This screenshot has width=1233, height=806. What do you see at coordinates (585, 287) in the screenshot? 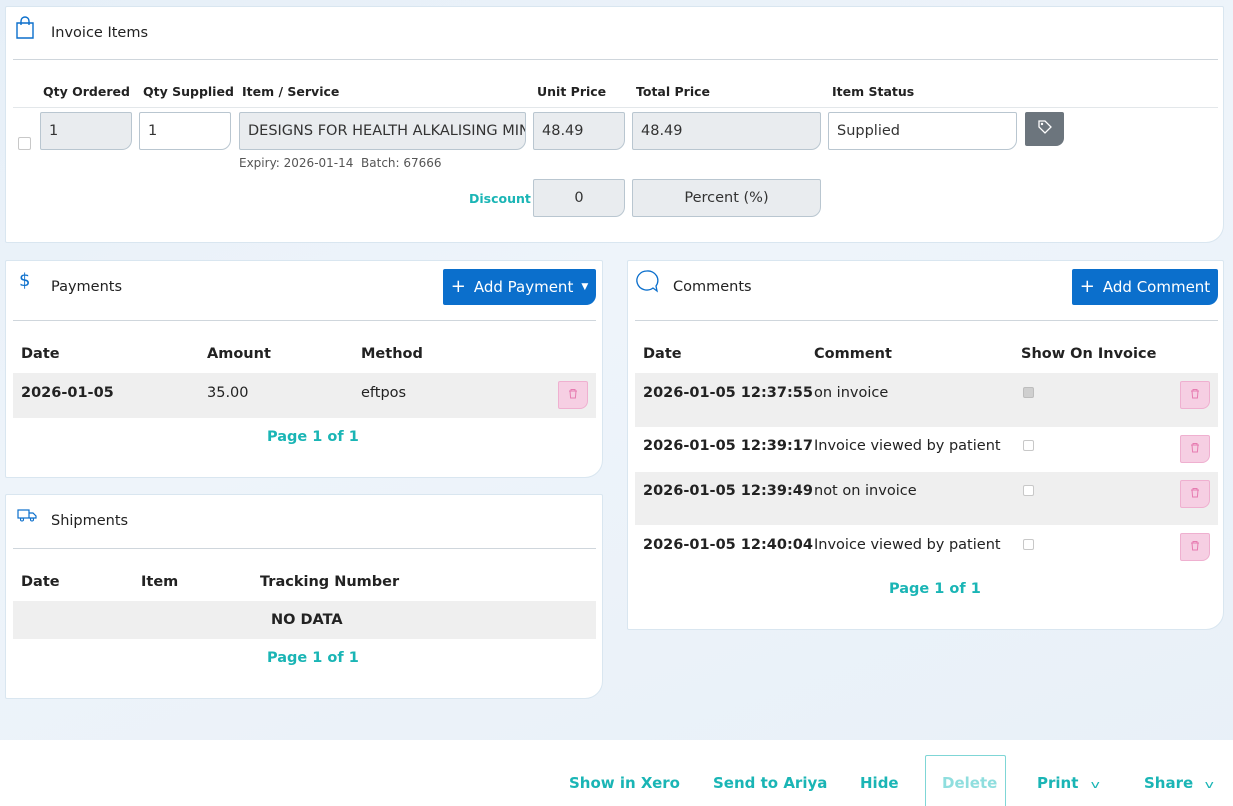
I see `chevron-down-icon: ▼` at bounding box center [585, 287].